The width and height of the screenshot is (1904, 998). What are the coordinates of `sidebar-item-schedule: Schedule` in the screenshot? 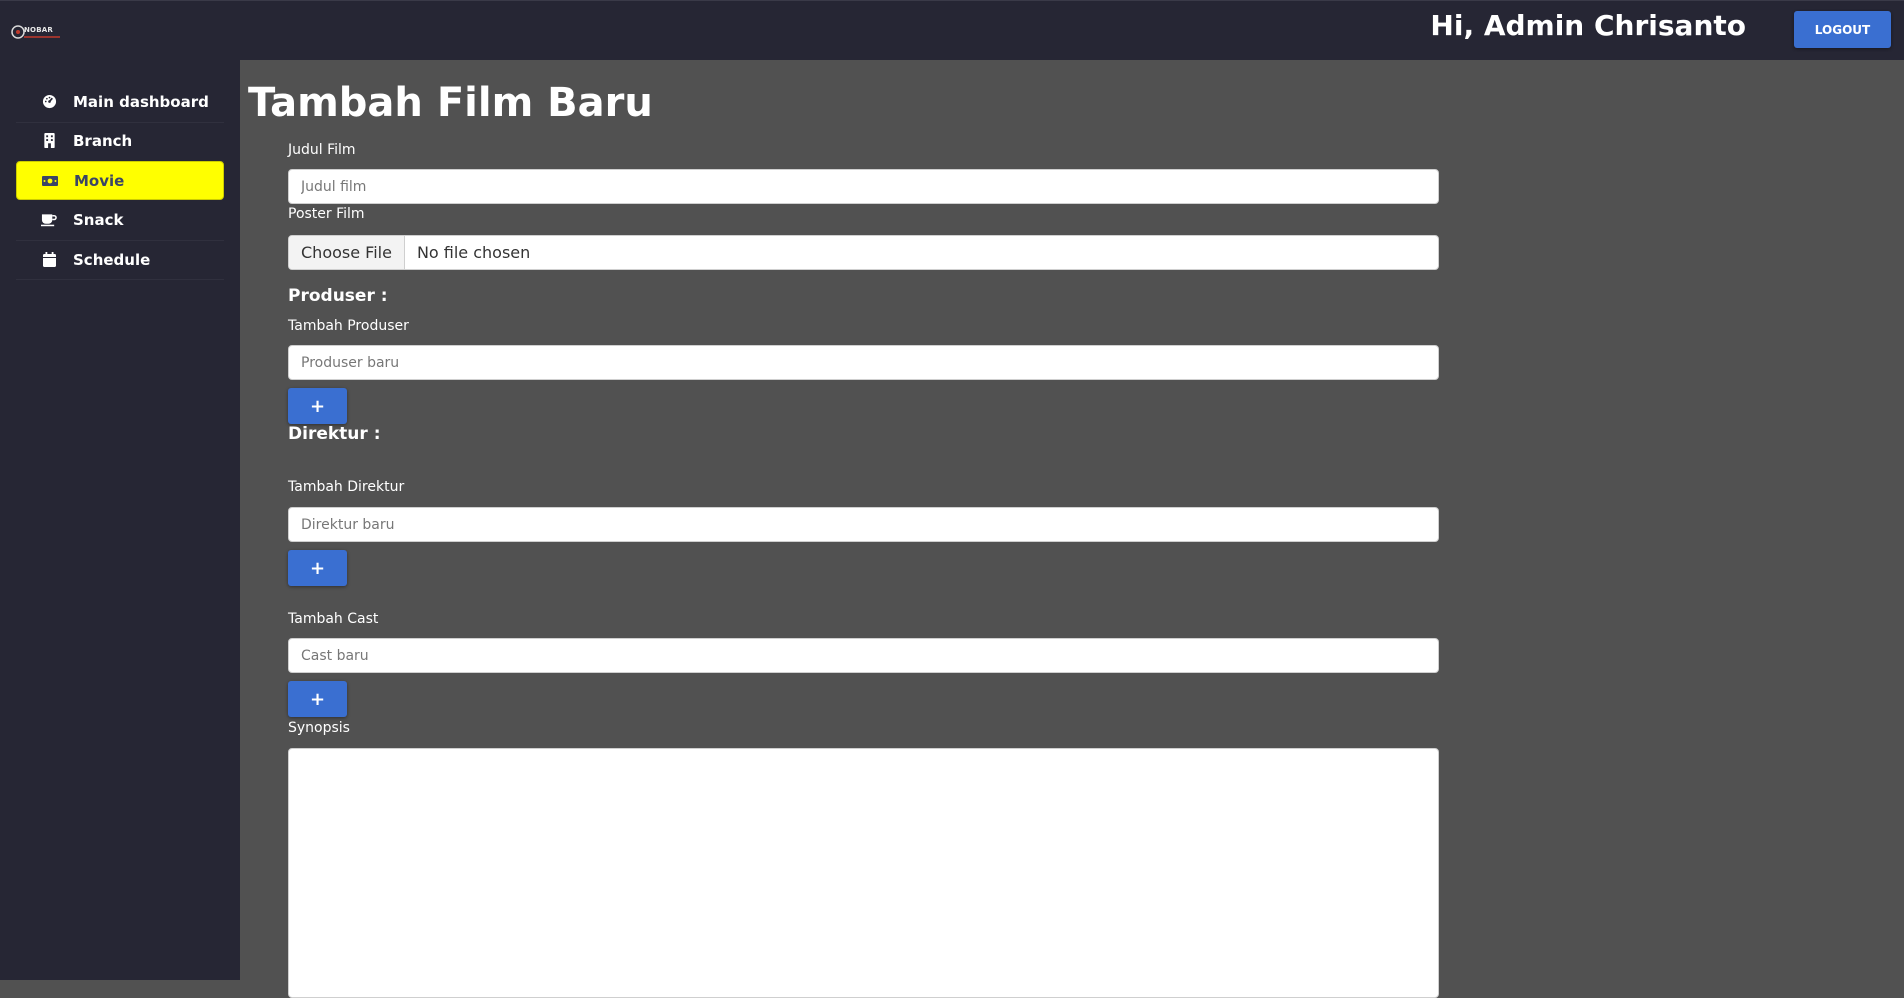 It's located at (120, 259).